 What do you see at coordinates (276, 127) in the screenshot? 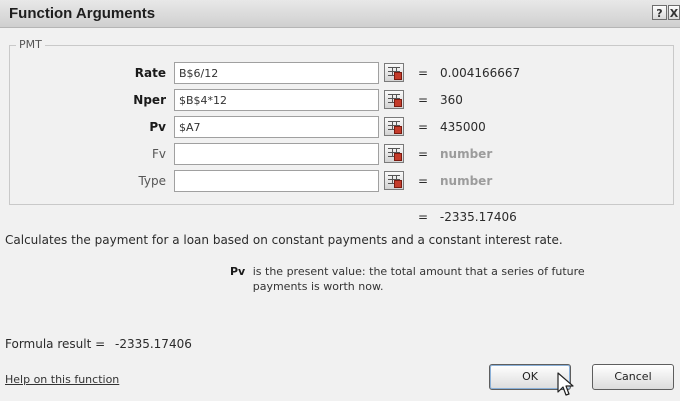
I see `pv-input` at bounding box center [276, 127].